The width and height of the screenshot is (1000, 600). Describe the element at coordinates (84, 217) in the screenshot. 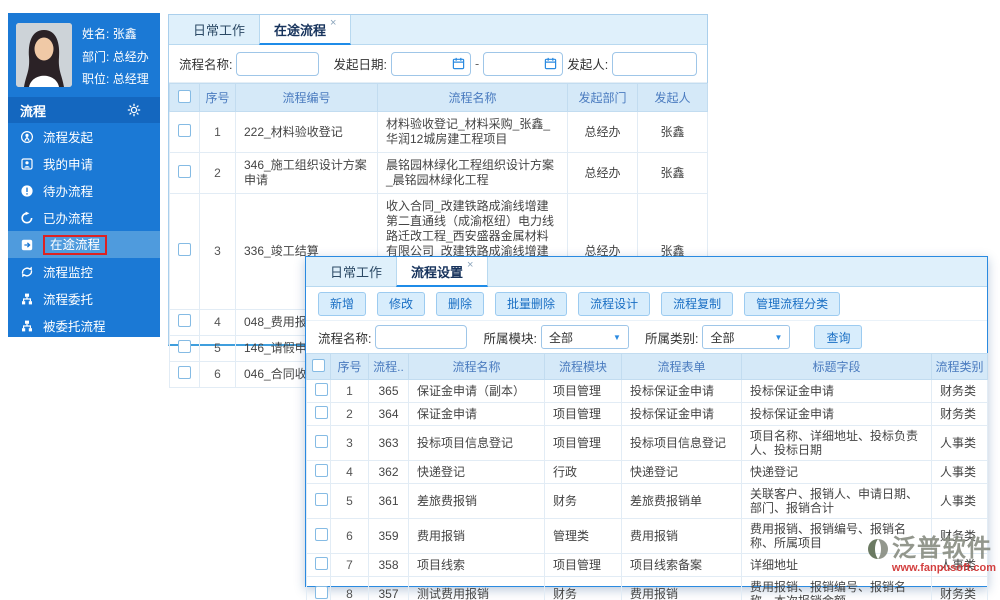

I see `sidebar-item-done-processes: 已办流程` at that location.